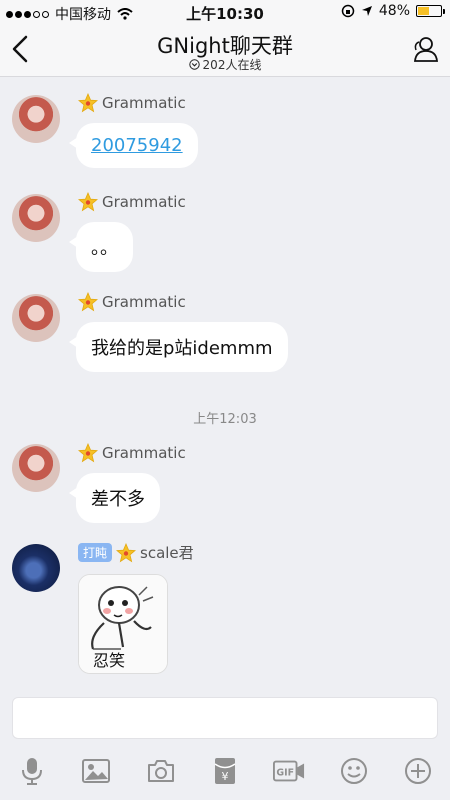 Image resolution: width=450 pixels, height=800 pixels. I want to click on status-right: 48%, so click(393, 11).